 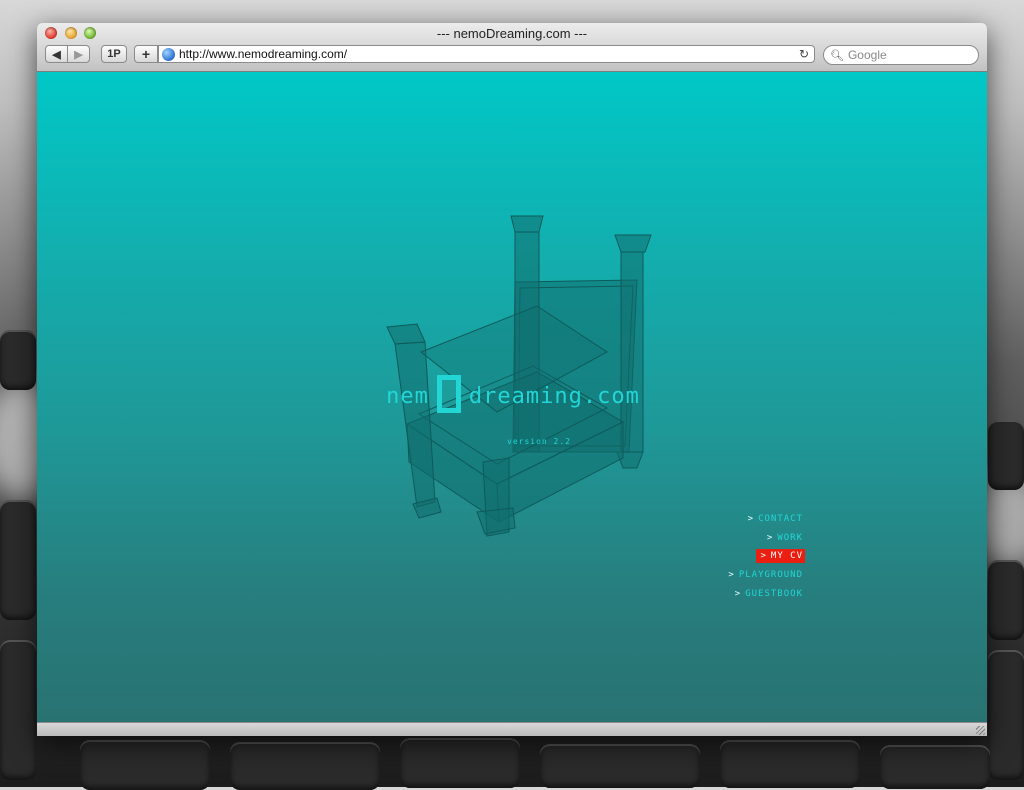 I want to click on version-label: version 2.2, so click(x=539, y=441).